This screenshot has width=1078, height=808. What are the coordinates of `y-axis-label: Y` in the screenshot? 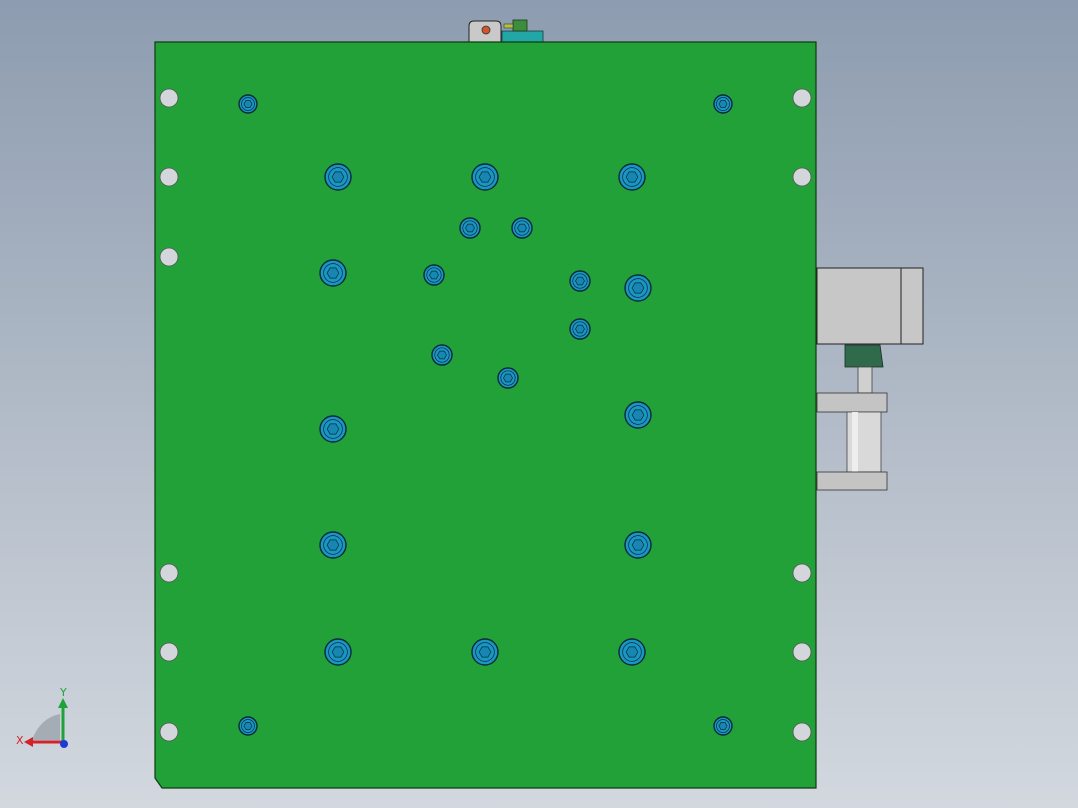 It's located at (63, 692).